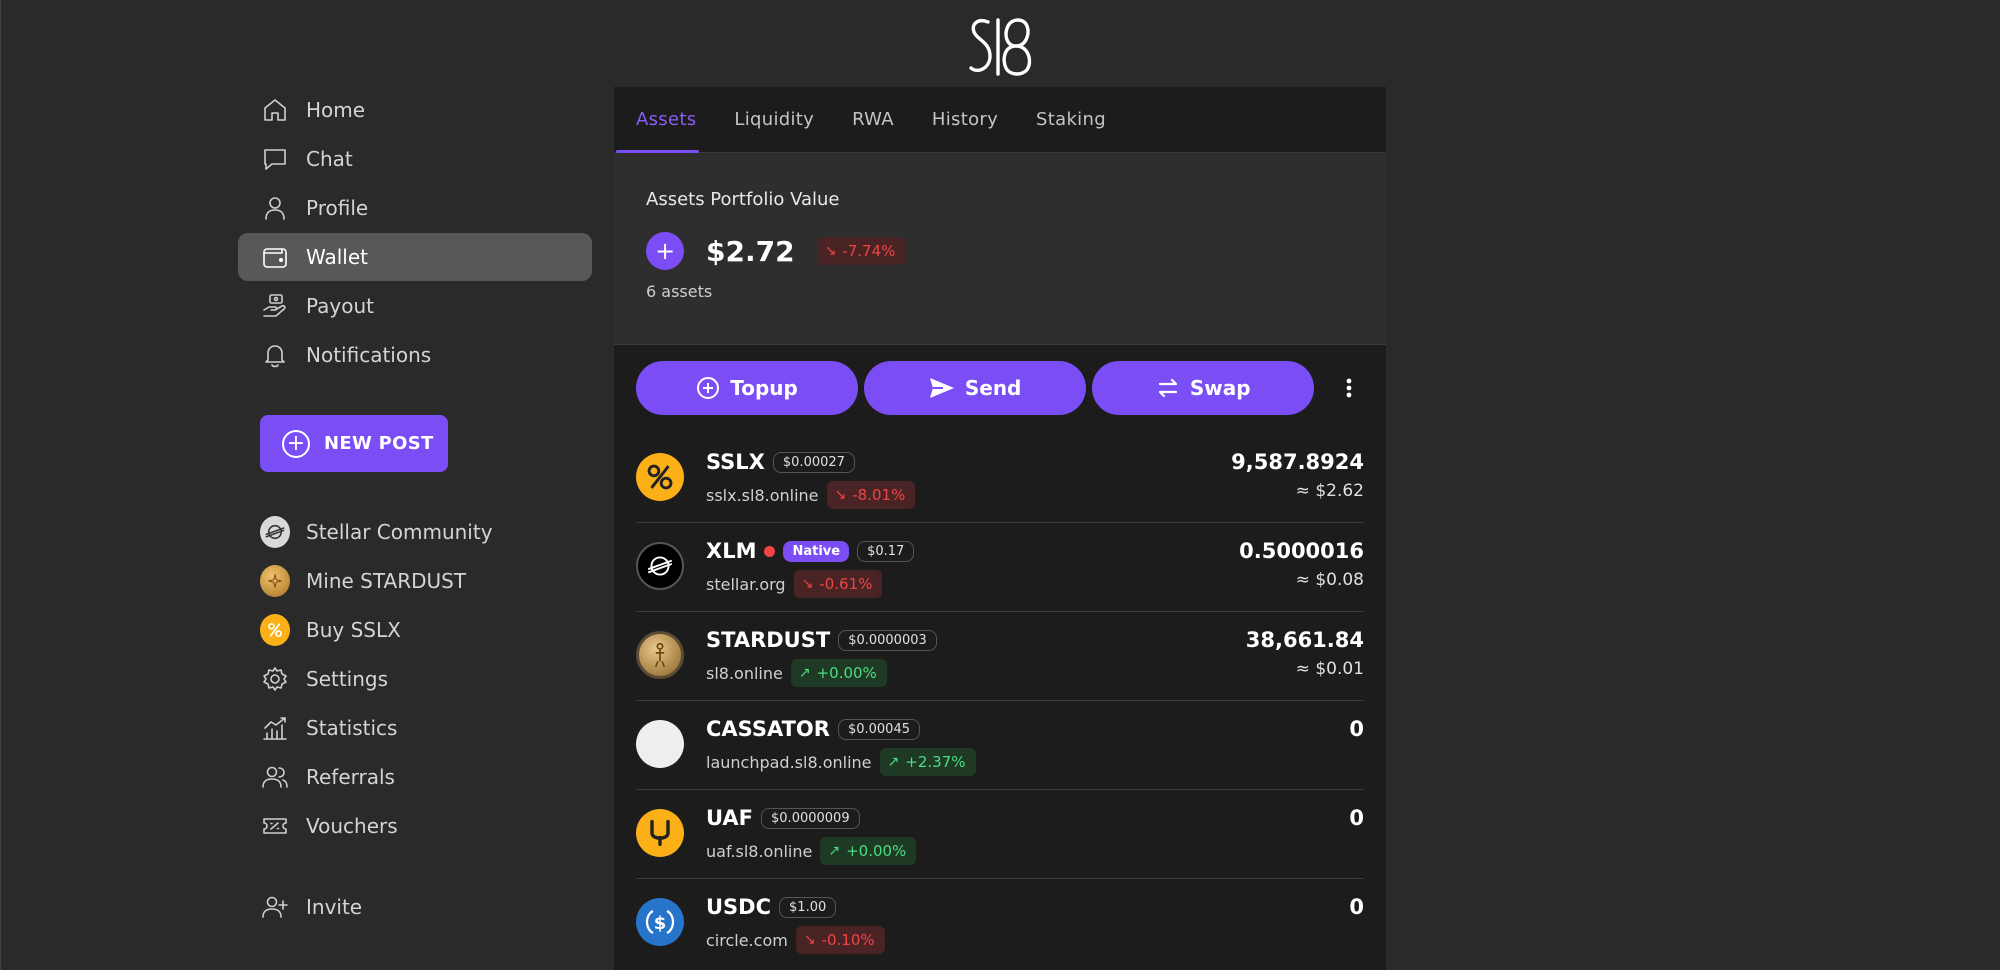 Image resolution: width=2000 pixels, height=970 pixels. Describe the element at coordinates (1000, 47) in the screenshot. I see `sl8-logo` at that location.